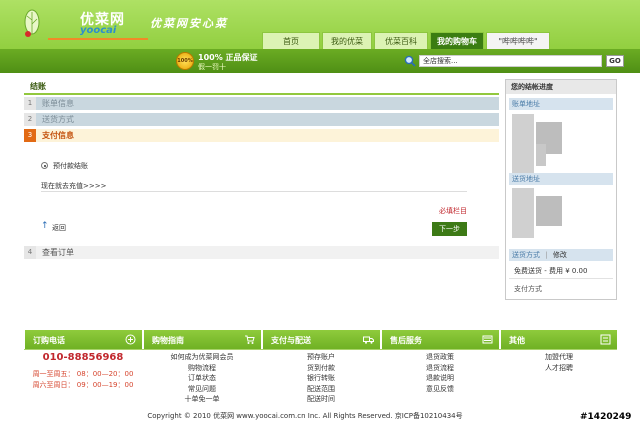 This screenshot has height=427, width=640. I want to click on prepaid-radio, so click(44, 165).